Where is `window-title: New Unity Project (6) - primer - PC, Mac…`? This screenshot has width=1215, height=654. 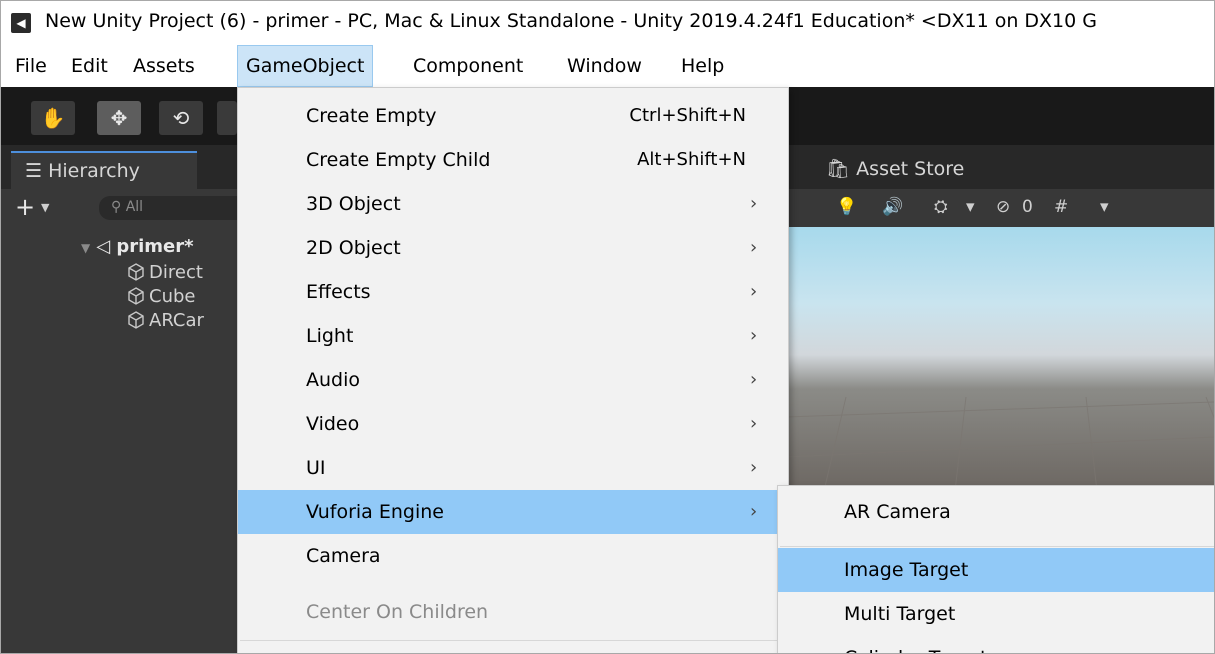
window-title: New Unity Project (6) - primer - PC, Mac… is located at coordinates (571, 21).